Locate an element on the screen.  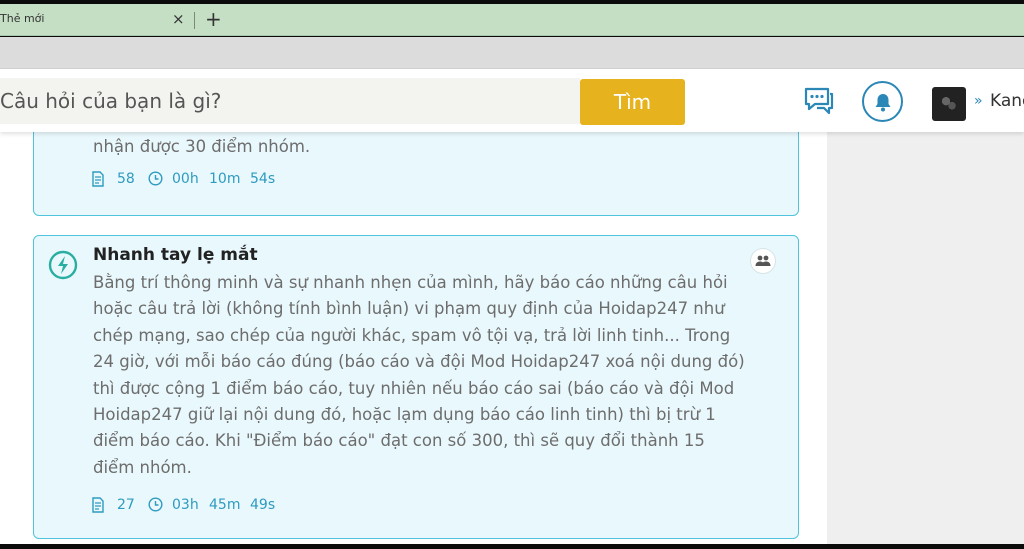
browser-tab-title: Thẻ mới is located at coordinates (22, 18).